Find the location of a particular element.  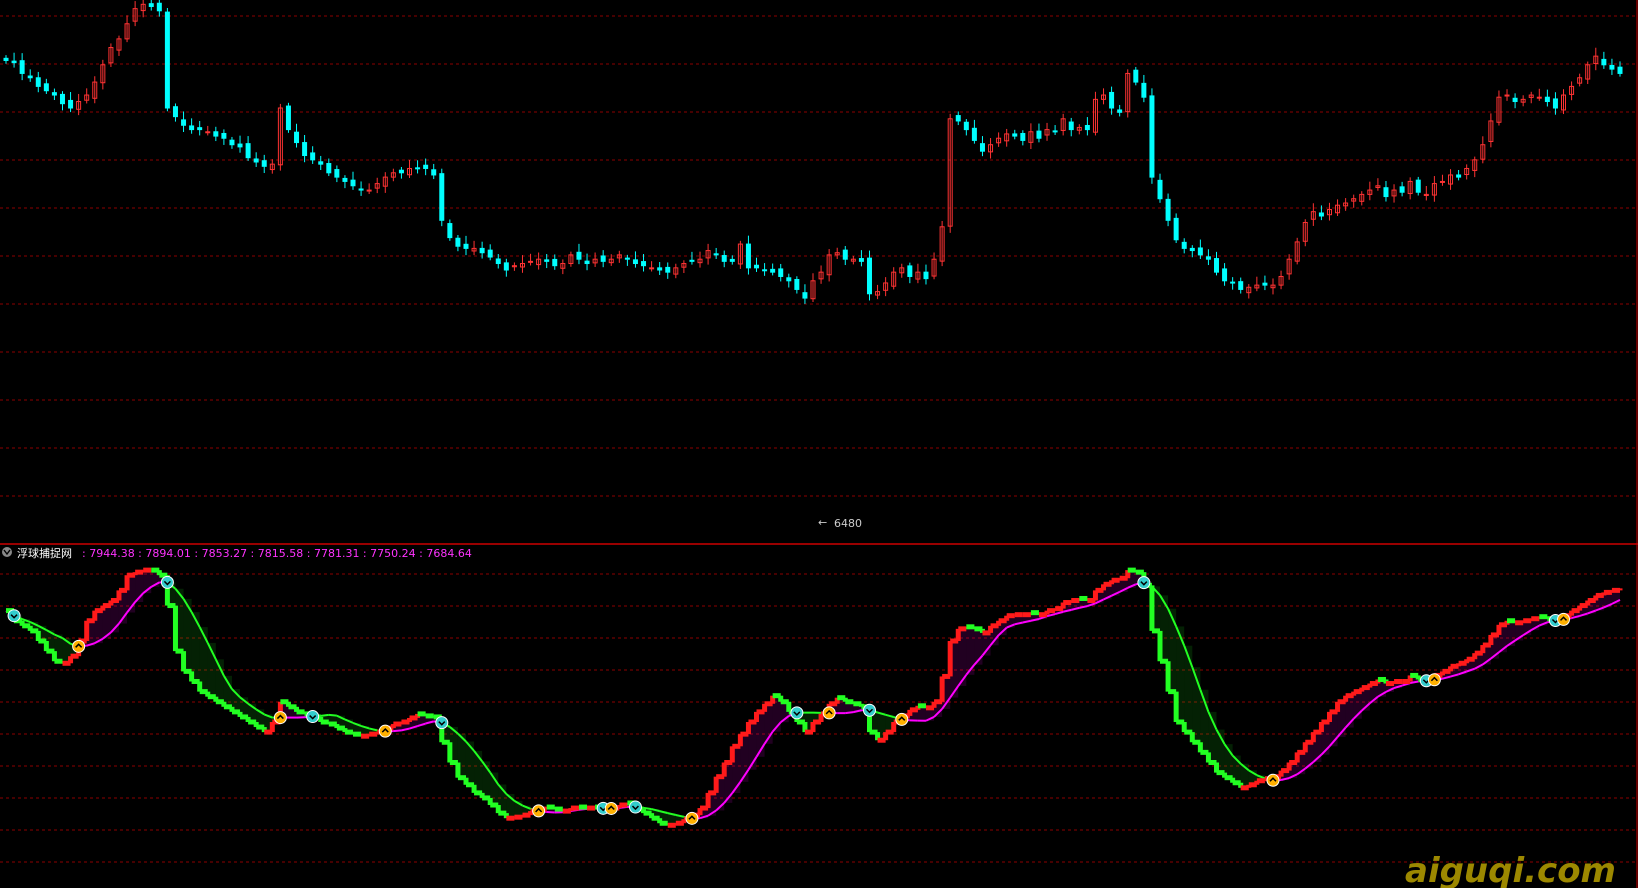

net-fill-segment is located at coordinates (195, 647).